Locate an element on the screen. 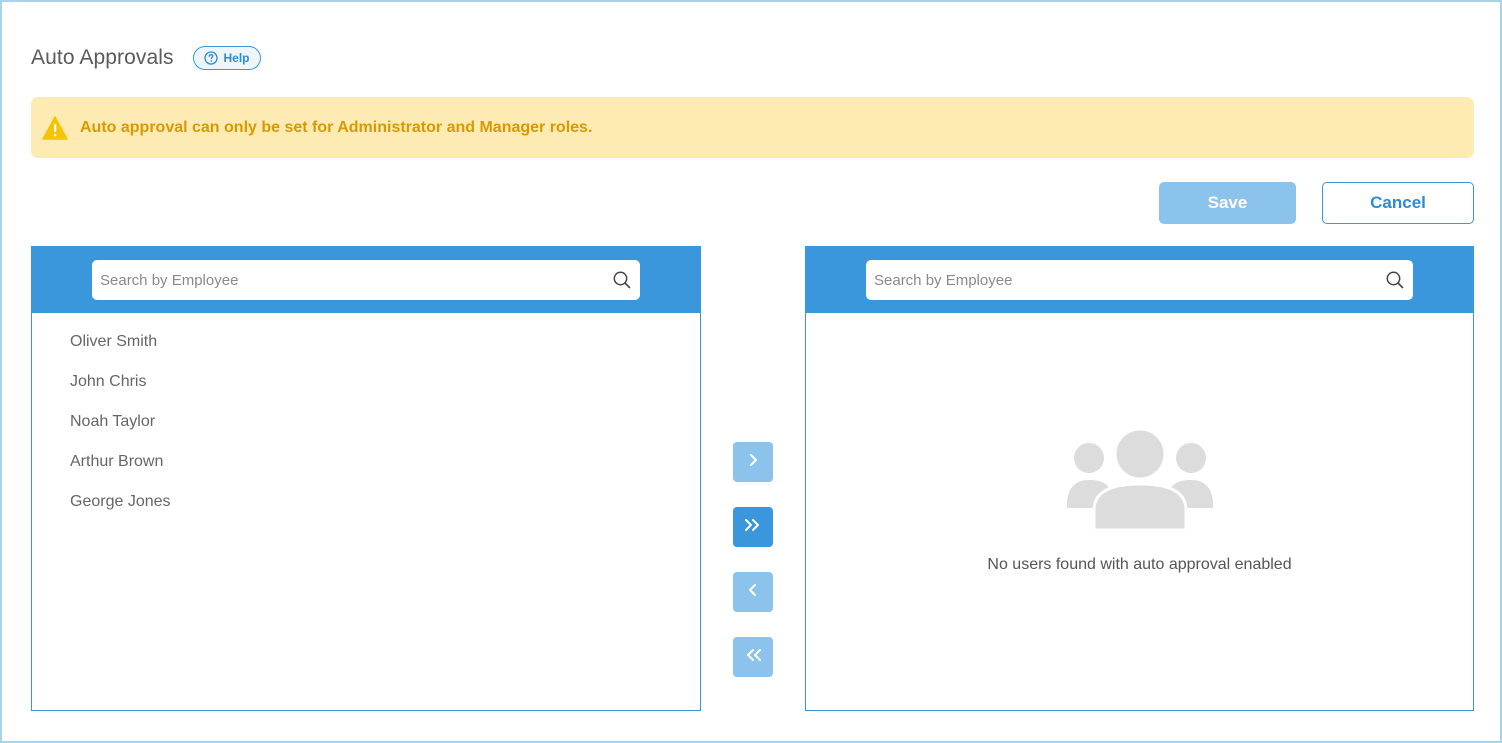 The height and width of the screenshot is (743, 1502). help-label: Help is located at coordinates (236, 58).